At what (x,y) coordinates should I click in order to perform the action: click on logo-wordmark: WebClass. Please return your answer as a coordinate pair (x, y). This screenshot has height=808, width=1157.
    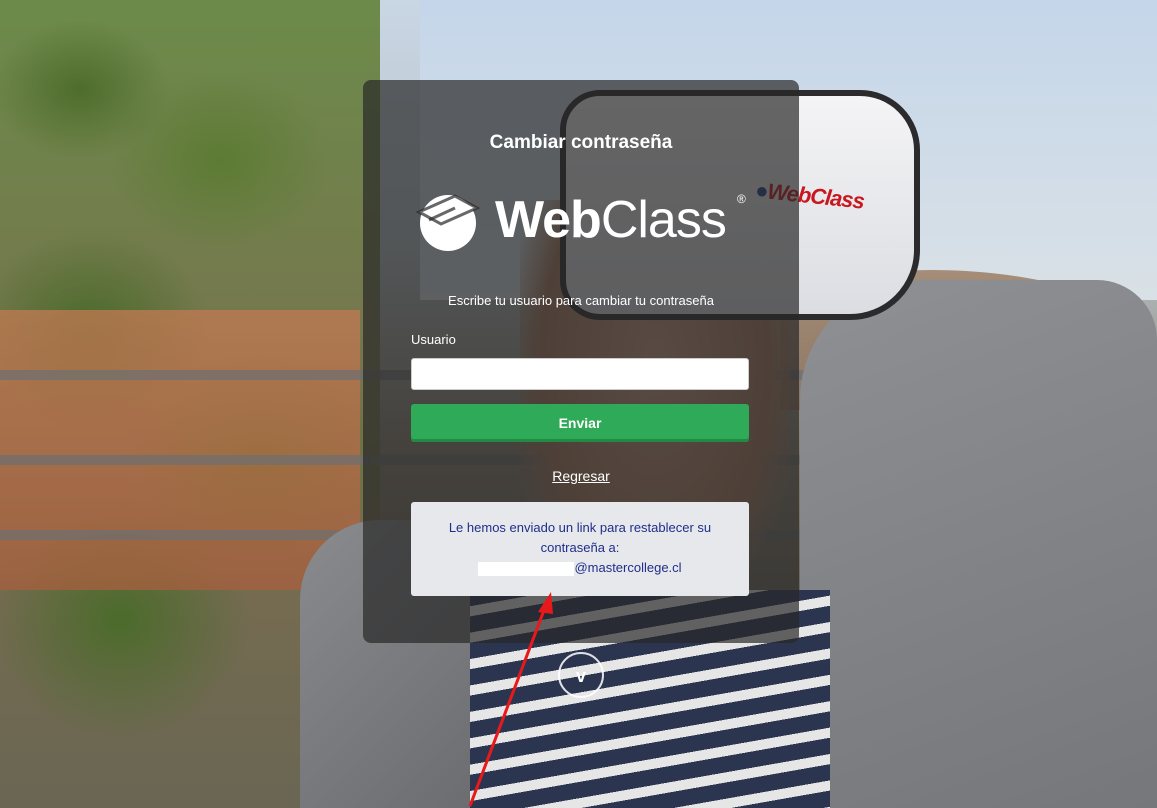
    Looking at the image, I should click on (611, 220).